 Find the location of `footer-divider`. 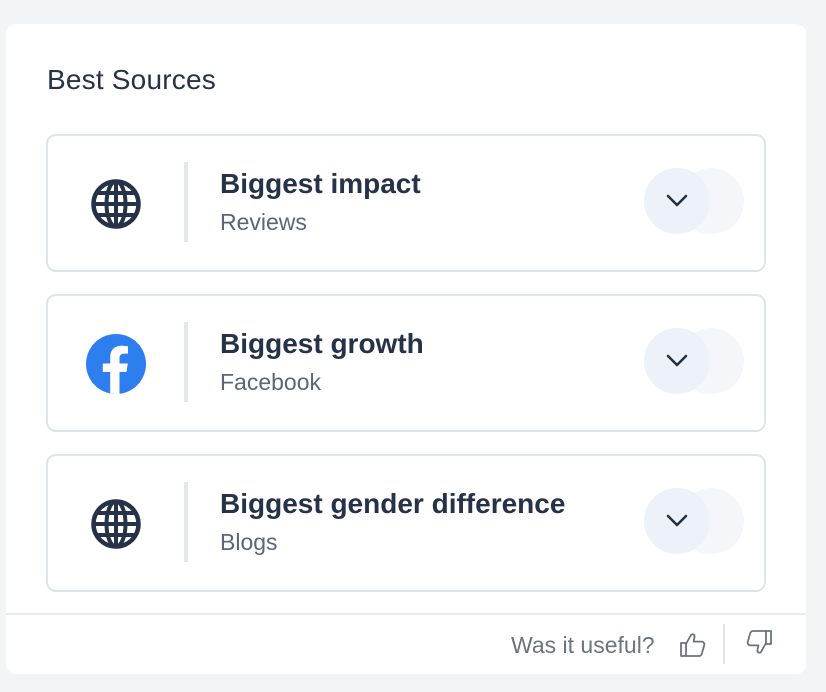

footer-divider is located at coordinates (406, 614).